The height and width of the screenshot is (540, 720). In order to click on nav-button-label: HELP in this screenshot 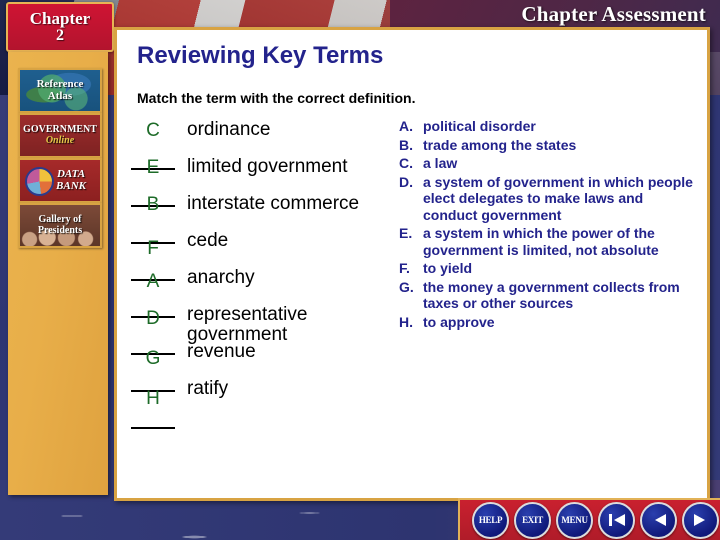, I will do `click(490, 520)`.